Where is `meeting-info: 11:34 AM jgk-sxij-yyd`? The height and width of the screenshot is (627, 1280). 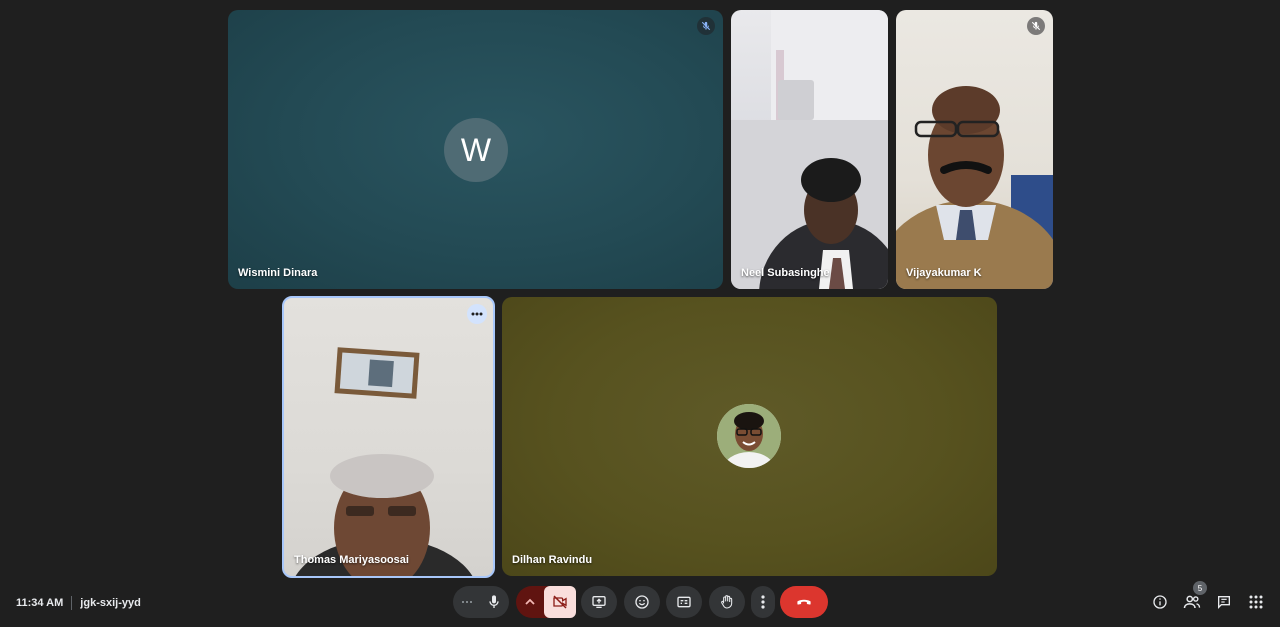
meeting-info: 11:34 AM jgk-sxij-yyd is located at coordinates (78, 603).